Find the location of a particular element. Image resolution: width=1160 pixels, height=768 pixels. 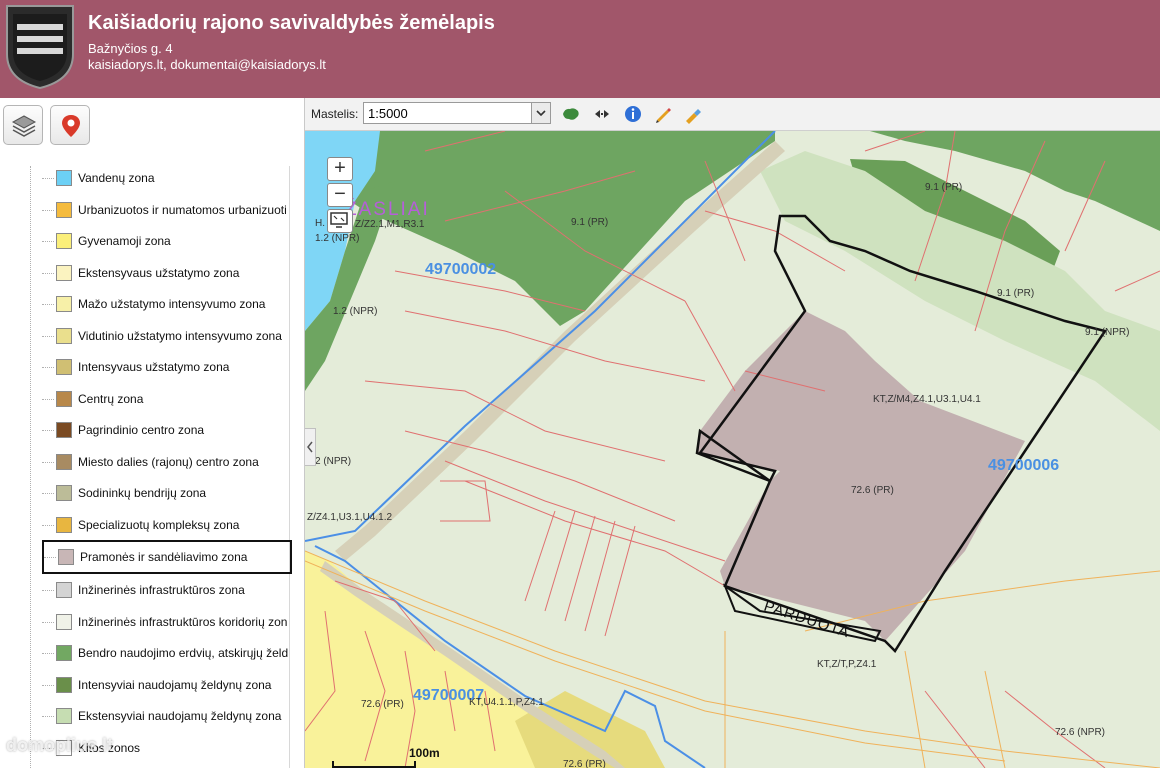

chevron-left-icon is located at coordinates (310, 447).